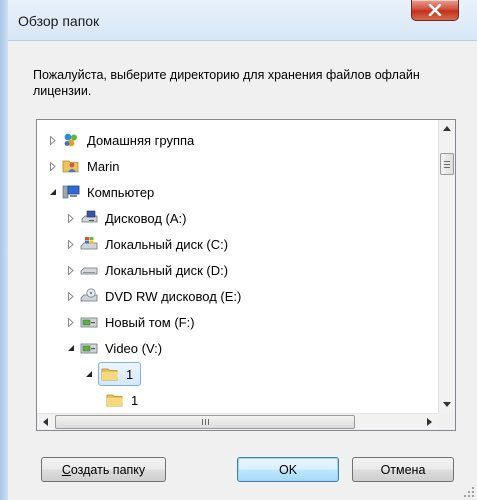 Image resolution: width=477 pixels, height=500 pixels. I want to click on tree-item-drive-v: Video (V:), so click(115, 348).